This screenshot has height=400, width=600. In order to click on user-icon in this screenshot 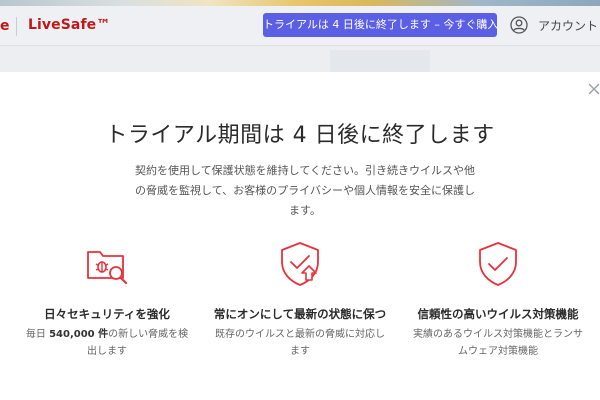, I will do `click(519, 25)`.